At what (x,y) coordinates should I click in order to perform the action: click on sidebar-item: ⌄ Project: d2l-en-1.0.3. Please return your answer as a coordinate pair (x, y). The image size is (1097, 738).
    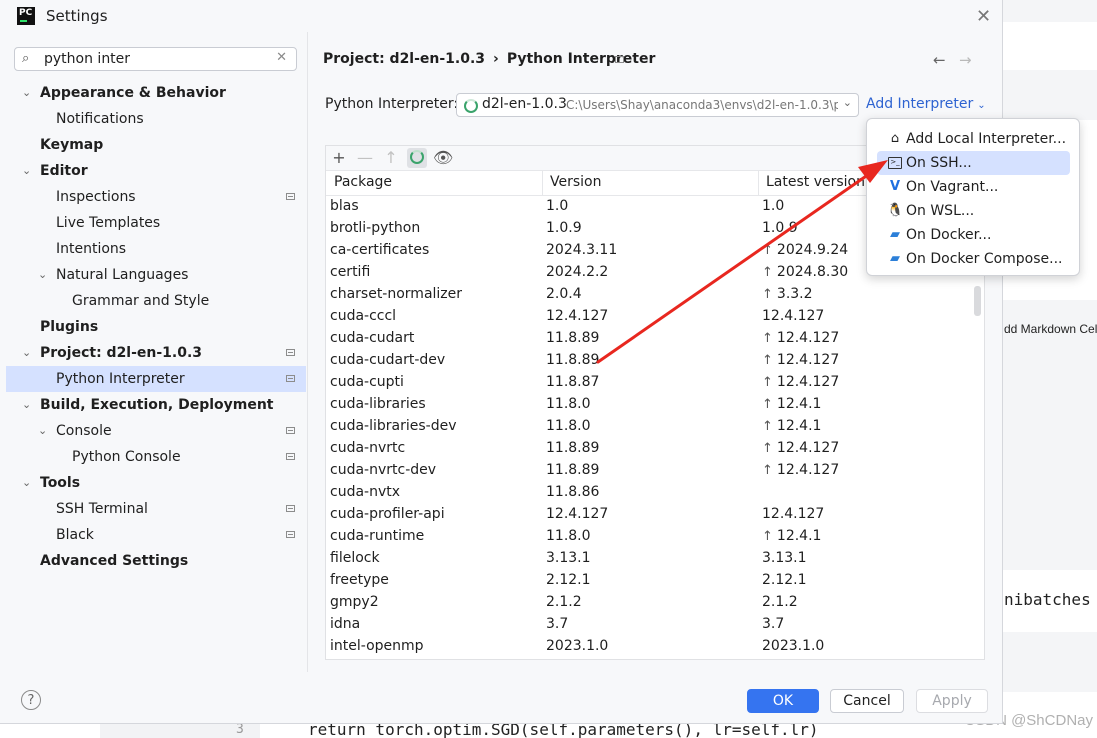
    Looking at the image, I should click on (156, 353).